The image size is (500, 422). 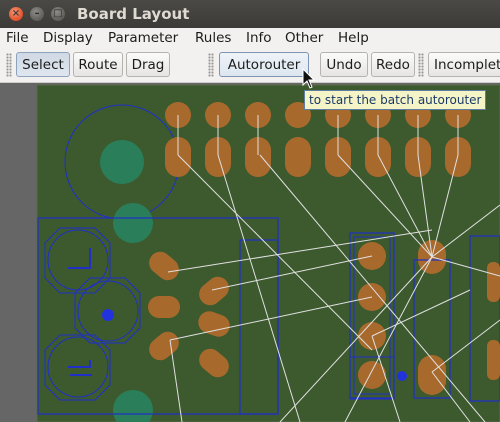 What do you see at coordinates (464, 64) in the screenshot?
I see `incomplete-button: Incomplete` at bounding box center [464, 64].